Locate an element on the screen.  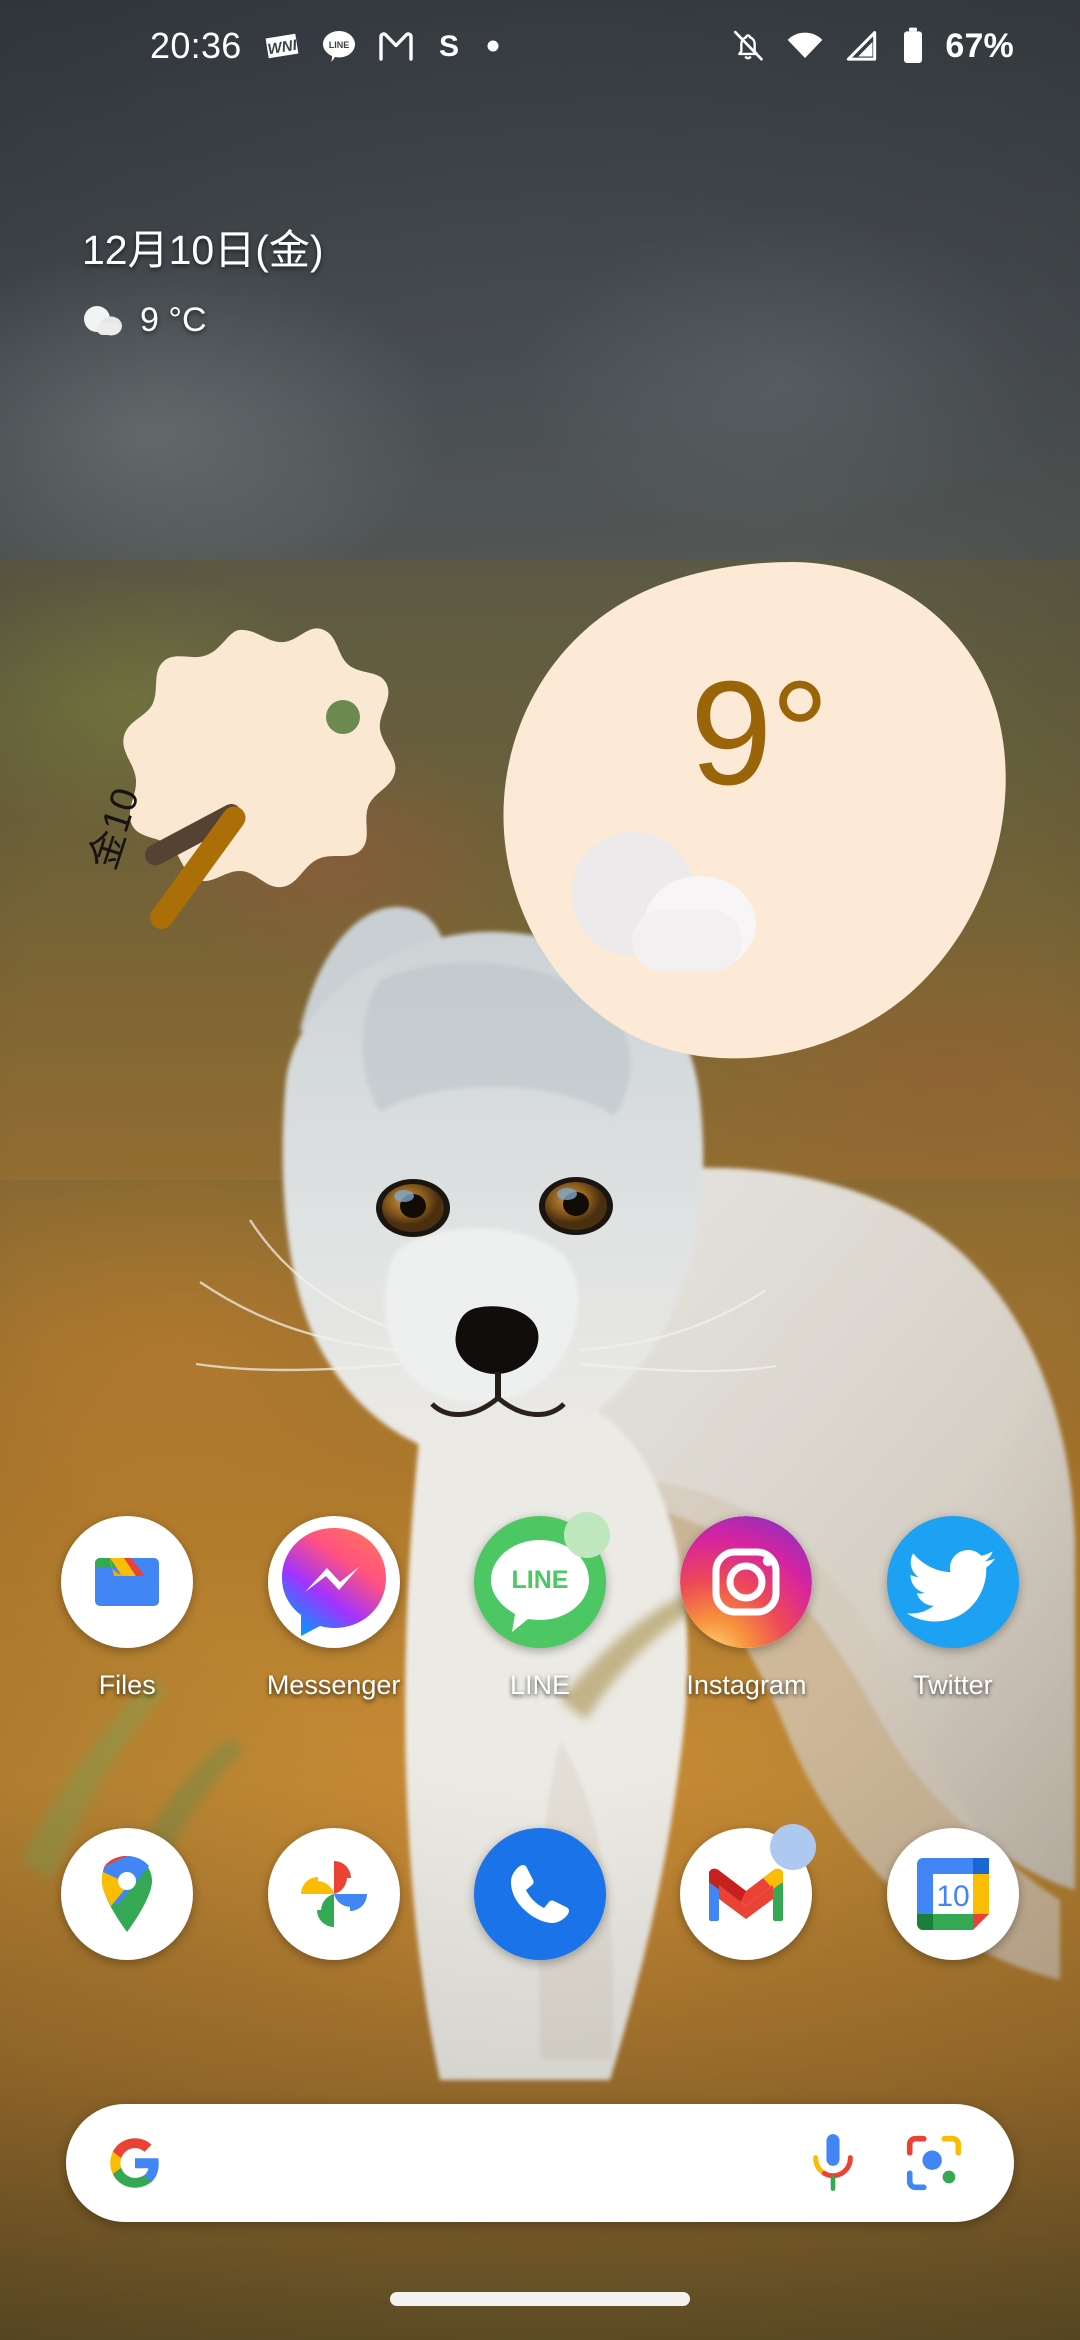
app-label: Messenger is located at coordinates (333, 1685).